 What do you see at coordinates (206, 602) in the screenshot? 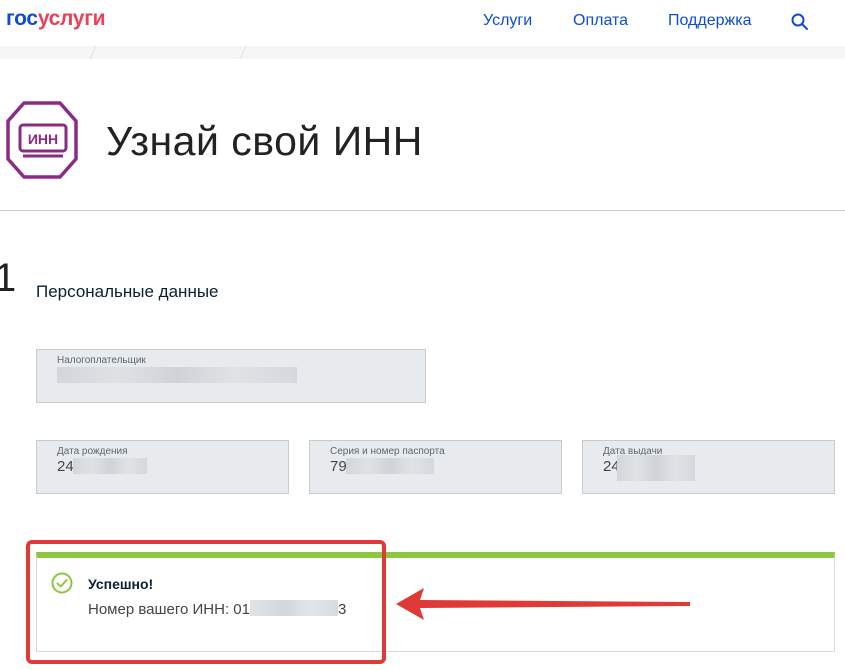
I see `highlight-annotation-frame` at bounding box center [206, 602].